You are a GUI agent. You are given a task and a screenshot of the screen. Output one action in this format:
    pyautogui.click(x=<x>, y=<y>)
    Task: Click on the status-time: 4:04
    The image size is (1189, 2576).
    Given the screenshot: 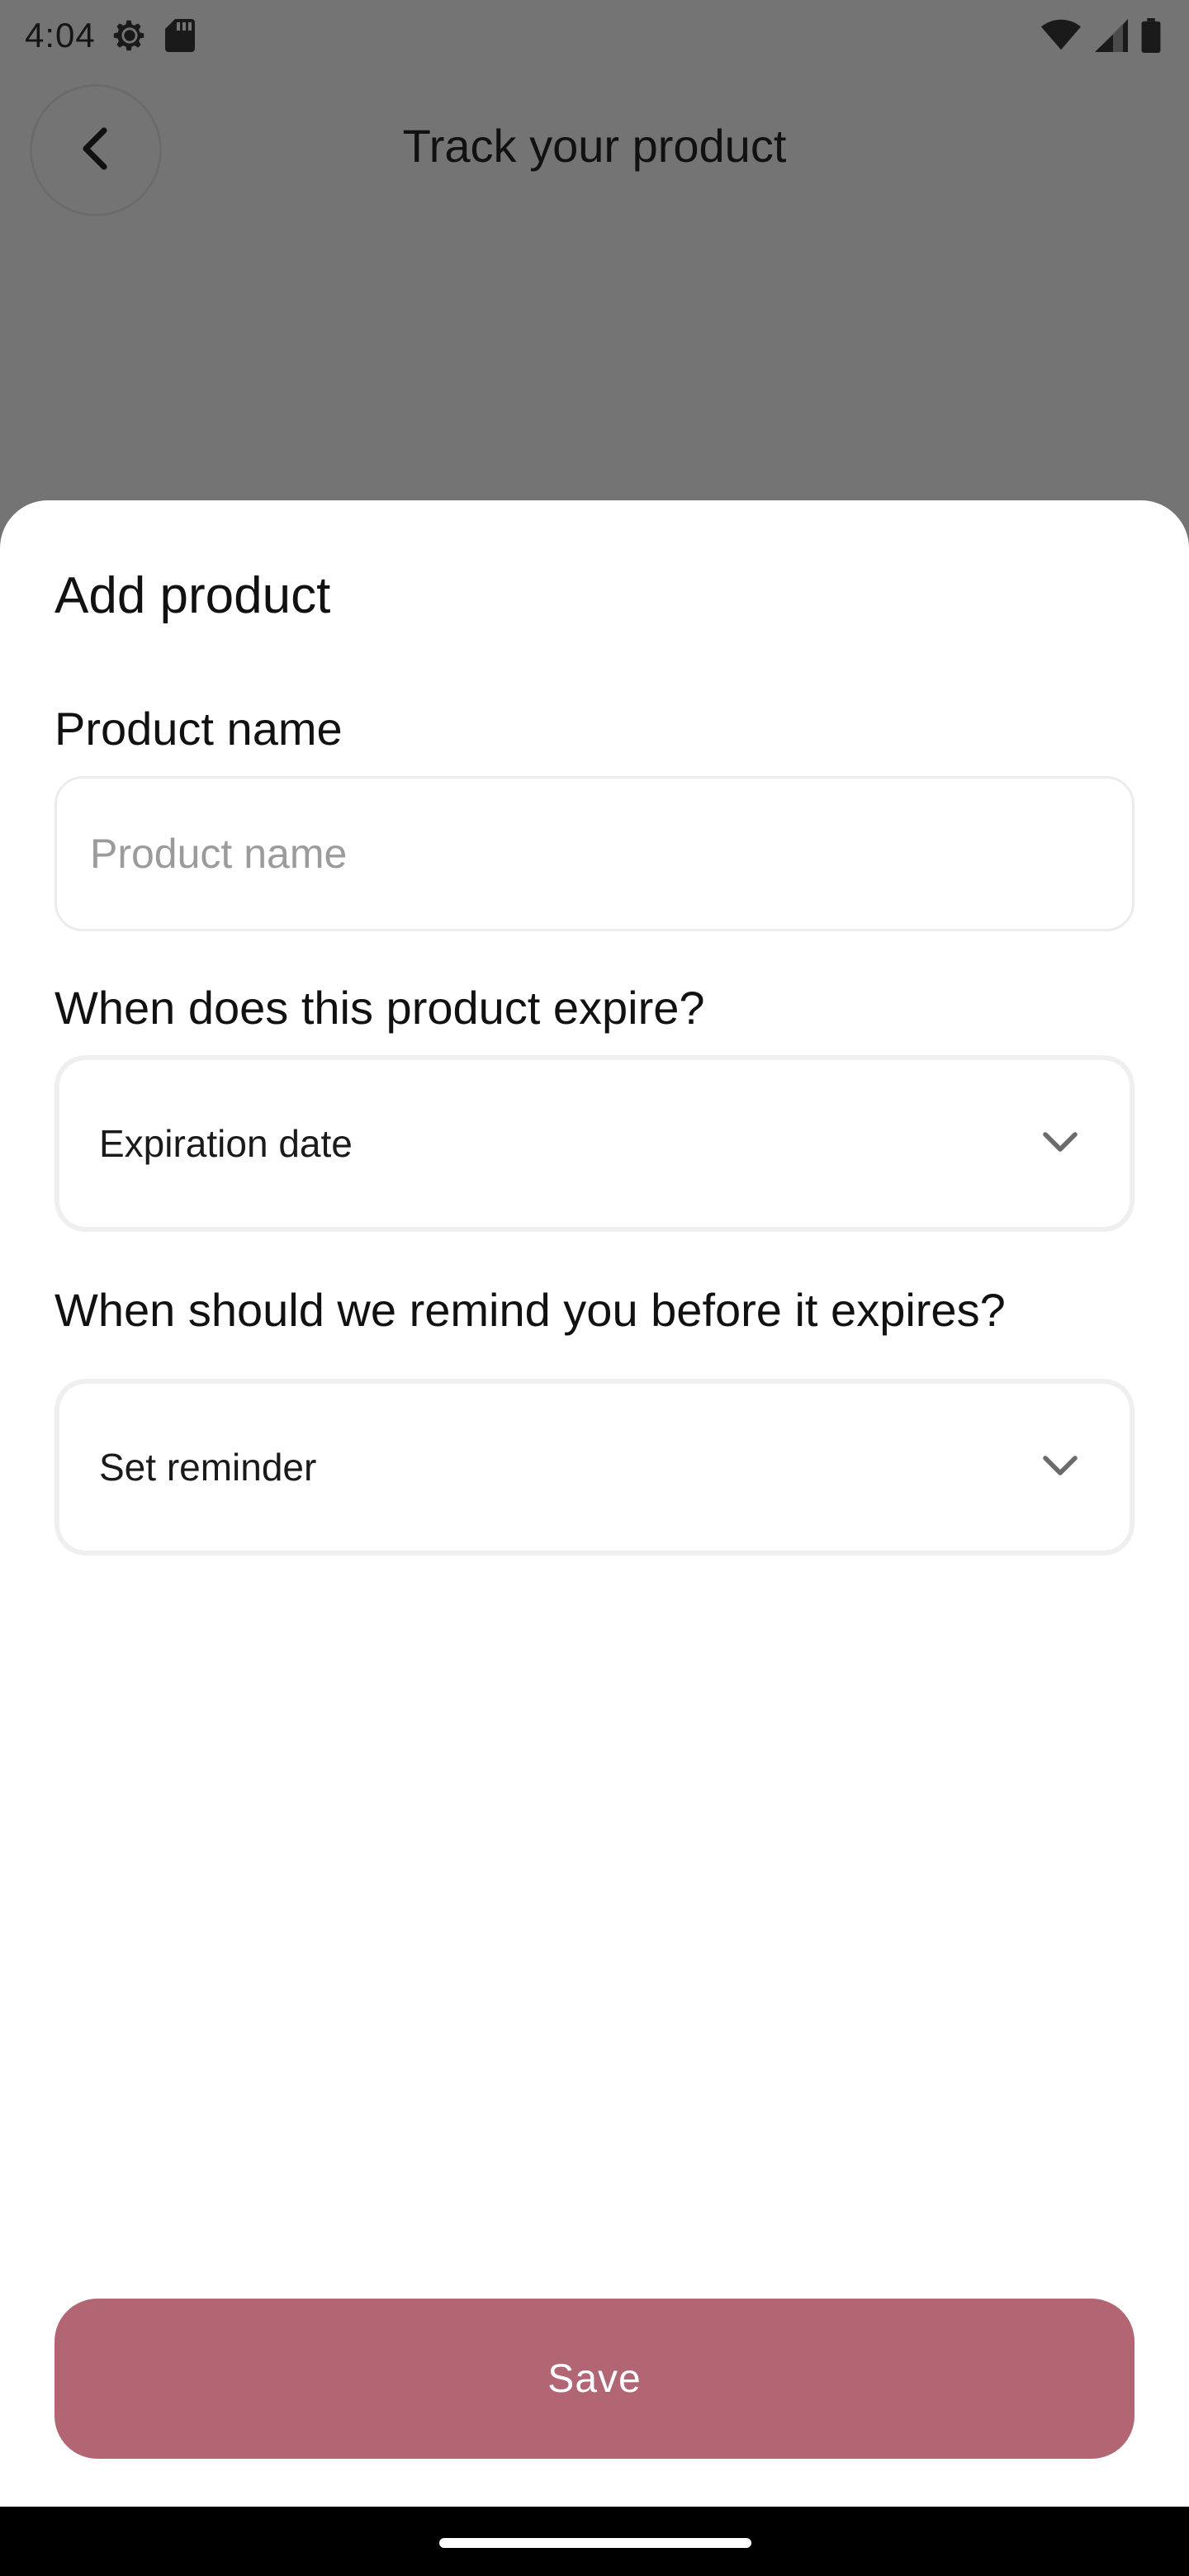 What is the action you would take?
    pyautogui.click(x=60, y=35)
    